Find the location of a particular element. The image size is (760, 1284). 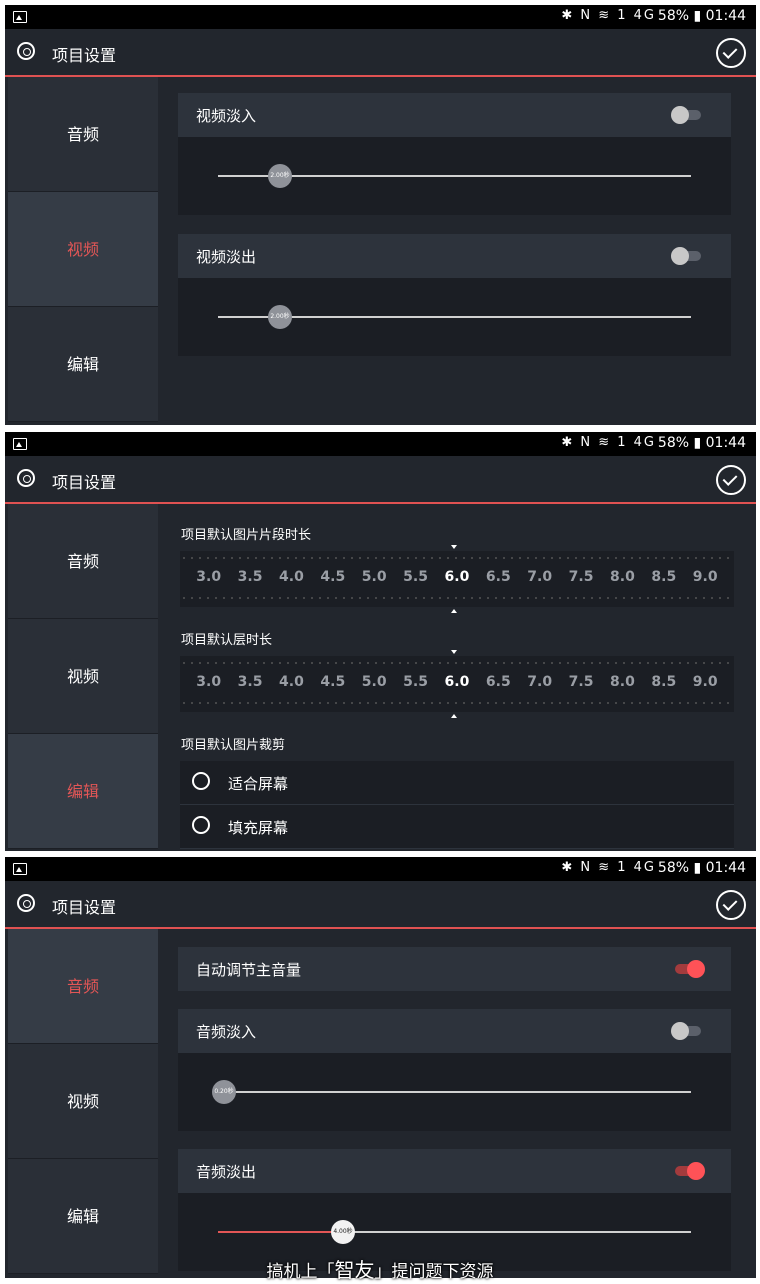

audio-fade-out-toggle is located at coordinates (688, 1171).